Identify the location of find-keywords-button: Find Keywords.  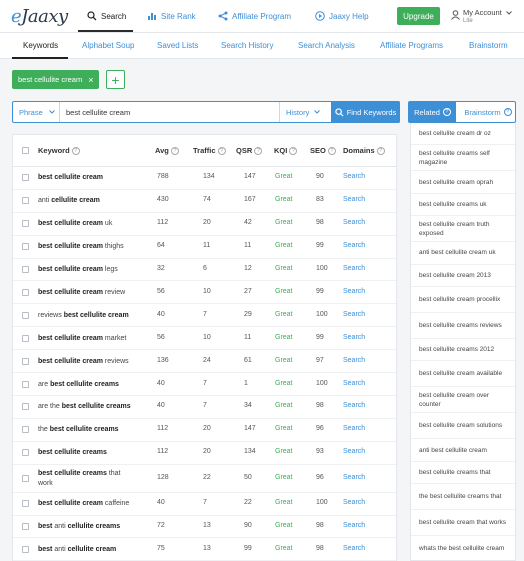
(365, 112).